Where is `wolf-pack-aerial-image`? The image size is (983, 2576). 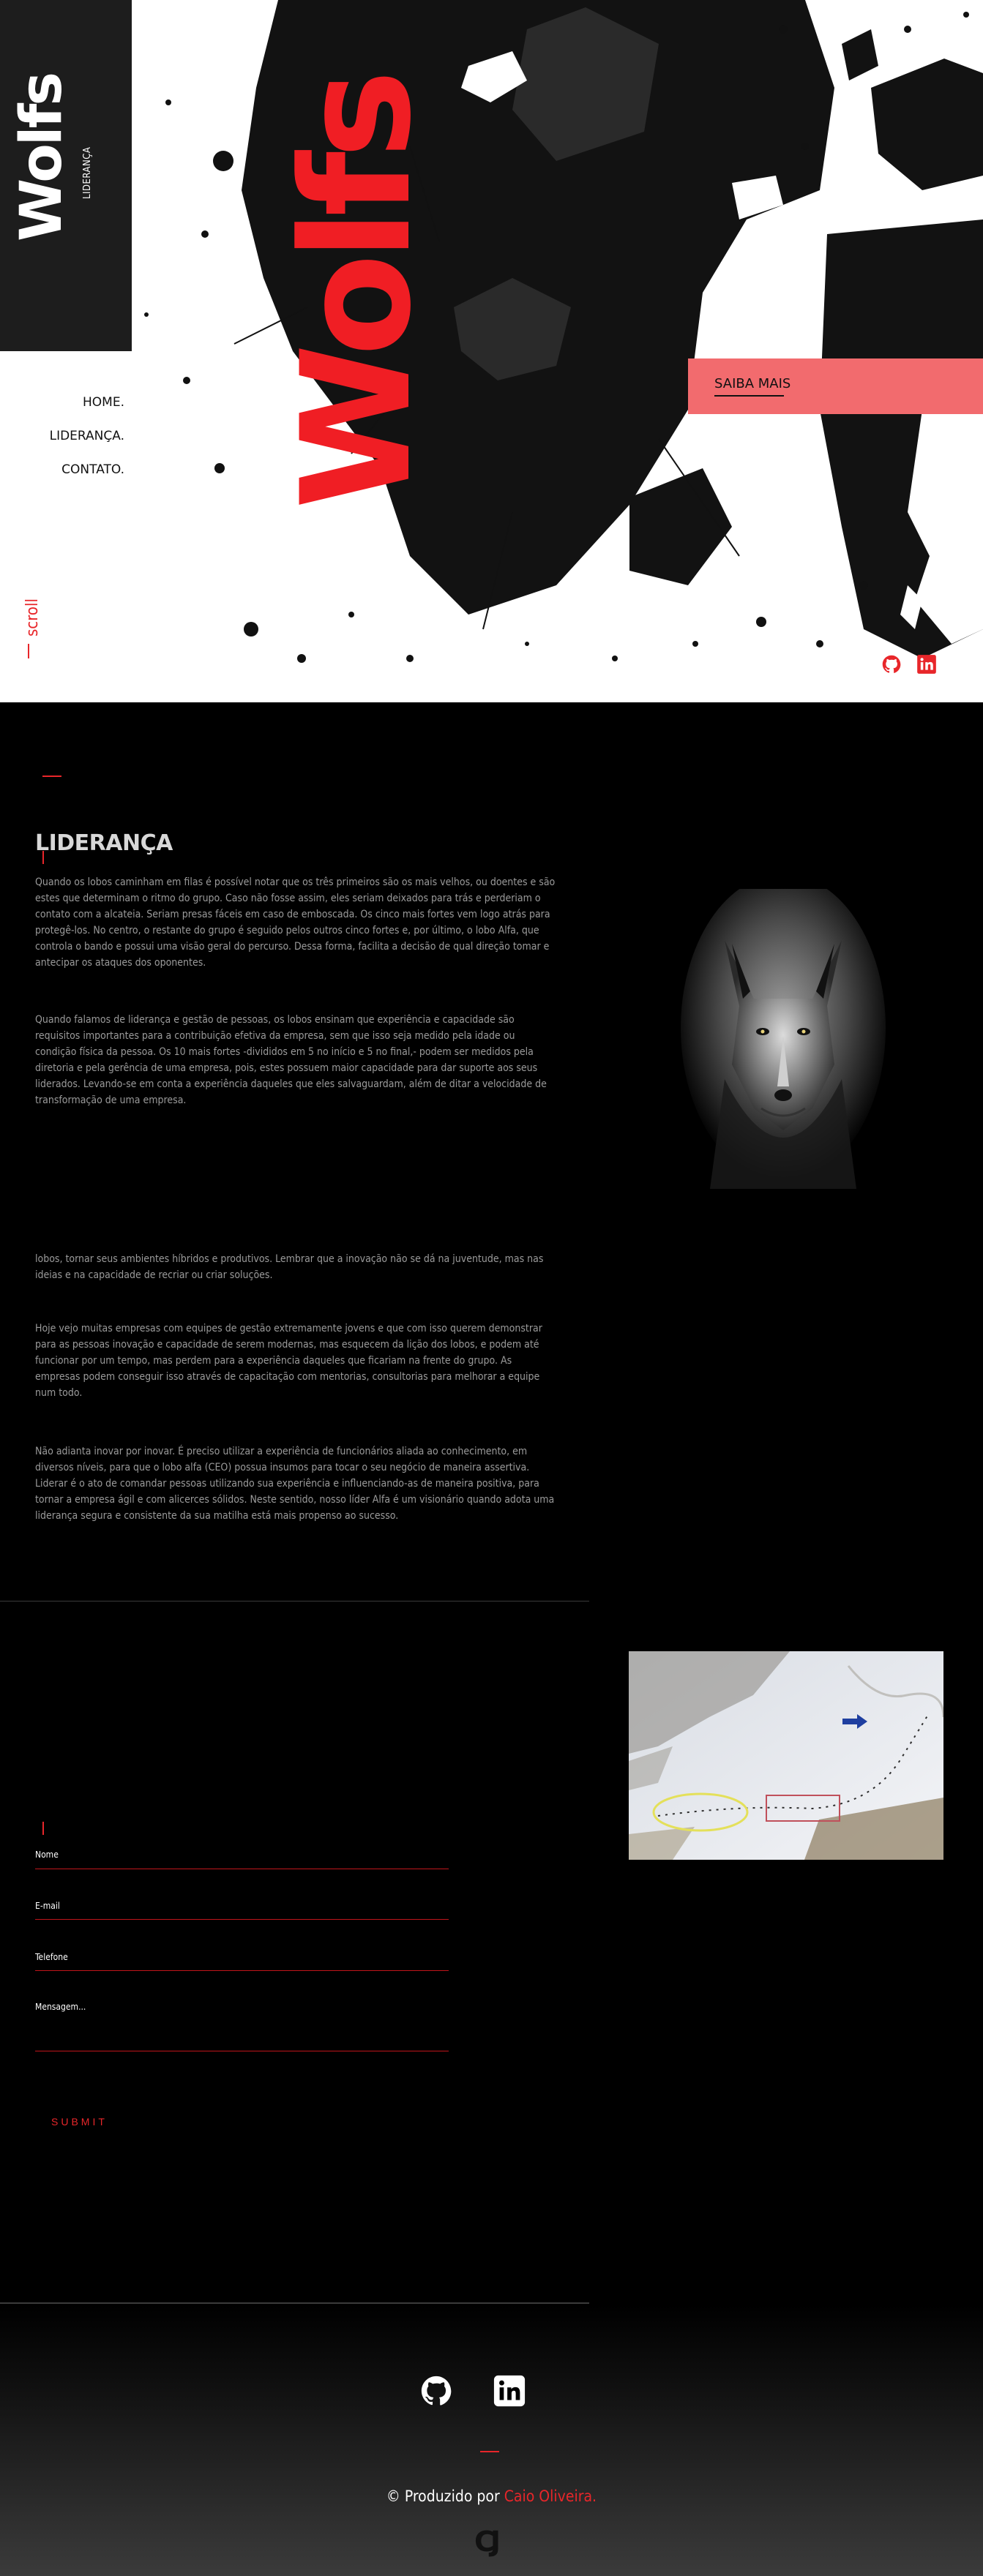 wolf-pack-aerial-image is located at coordinates (786, 1755).